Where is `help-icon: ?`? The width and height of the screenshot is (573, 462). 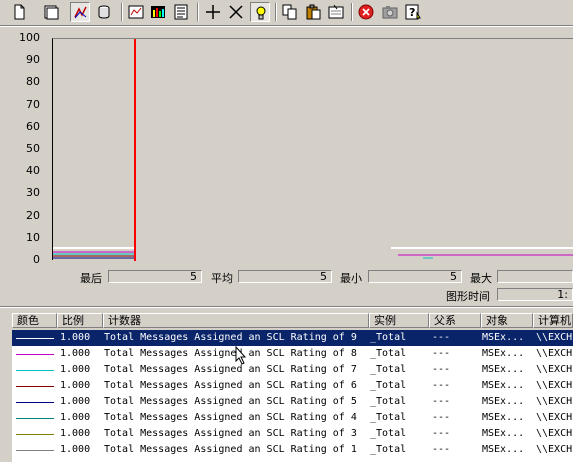 help-icon: ? is located at coordinates (413, 12).